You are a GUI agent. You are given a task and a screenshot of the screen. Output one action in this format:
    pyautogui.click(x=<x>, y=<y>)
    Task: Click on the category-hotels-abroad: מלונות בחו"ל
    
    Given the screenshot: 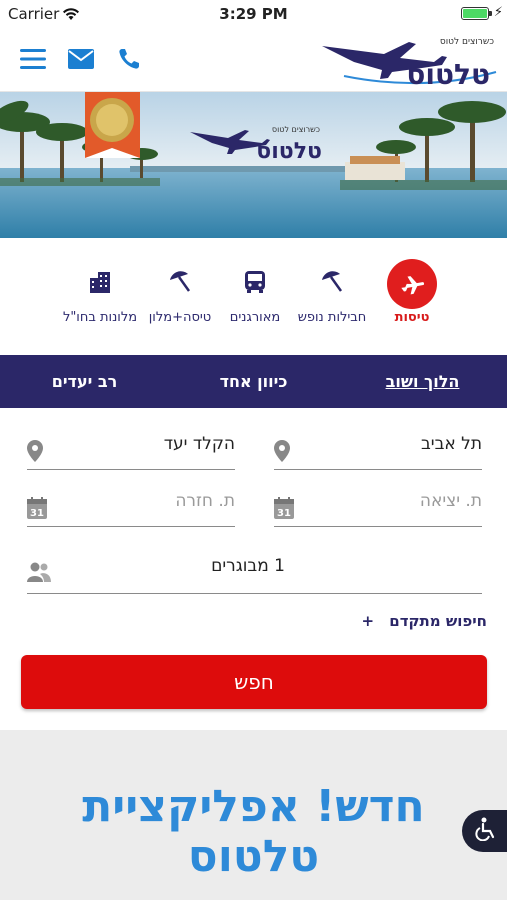 What is the action you would take?
    pyautogui.click(x=100, y=291)
    